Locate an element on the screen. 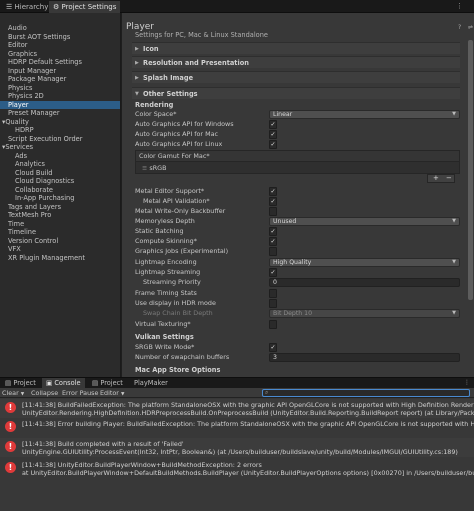 The width and height of the screenshot is (474, 511). nav-version-control: Version Control is located at coordinates (33, 241).